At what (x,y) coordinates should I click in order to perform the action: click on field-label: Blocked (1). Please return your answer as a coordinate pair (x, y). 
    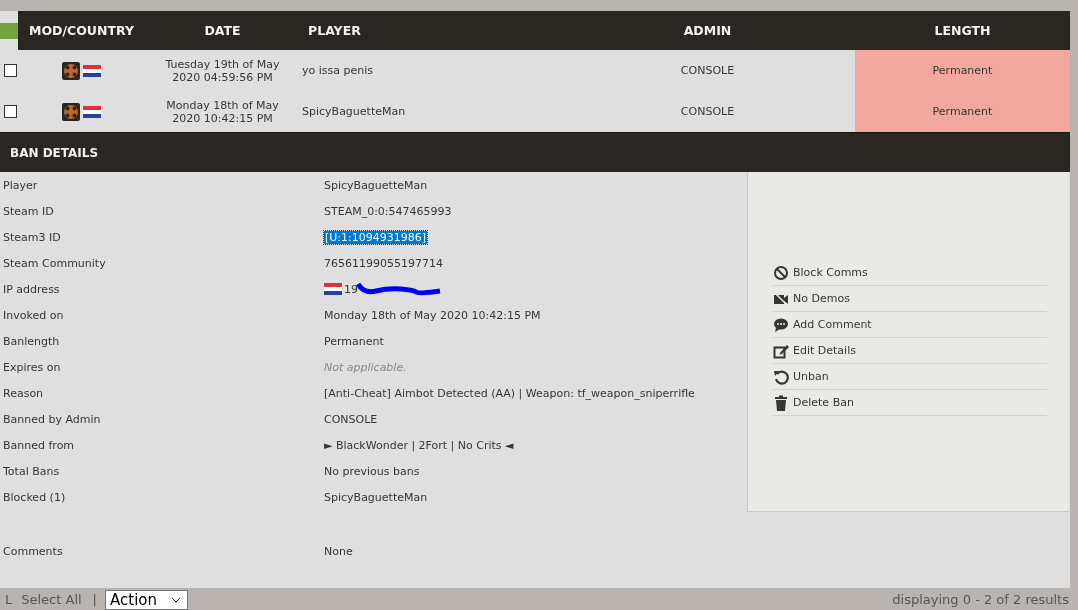
    Looking at the image, I should click on (35, 497).